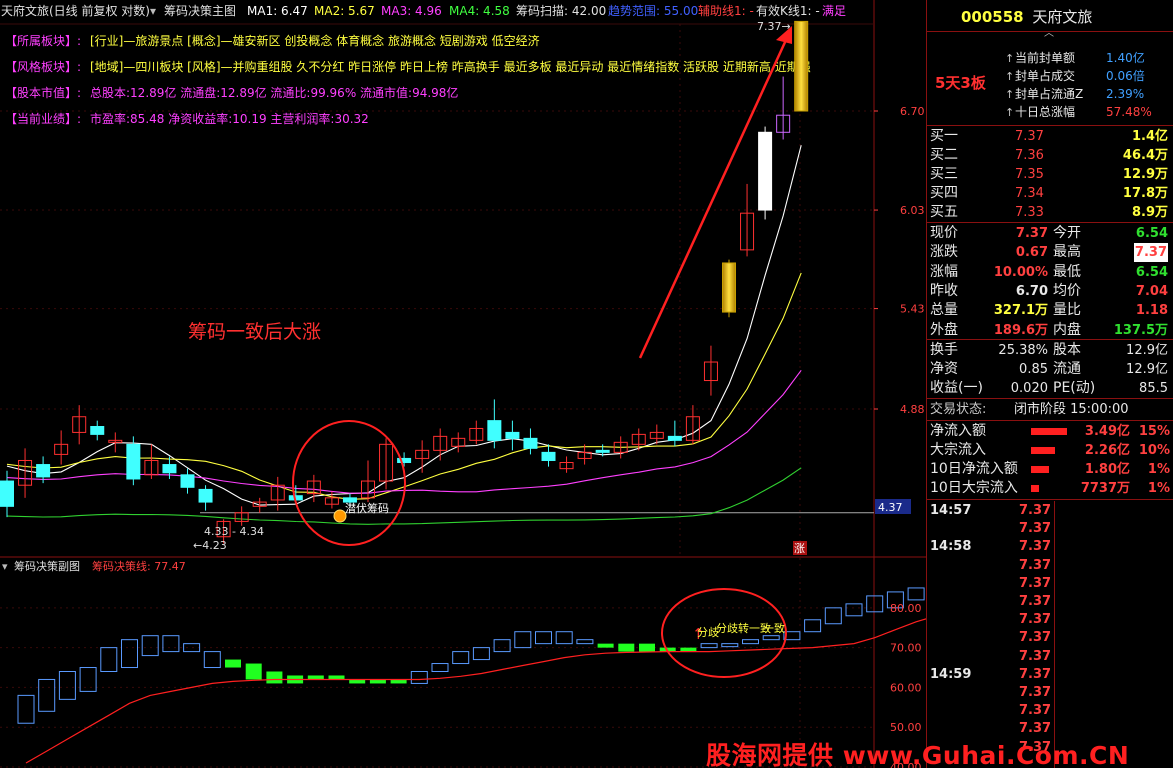 The image size is (1173, 768). Describe the element at coordinates (912, 409) in the screenshot. I see `price-tick: 4.88` at that location.